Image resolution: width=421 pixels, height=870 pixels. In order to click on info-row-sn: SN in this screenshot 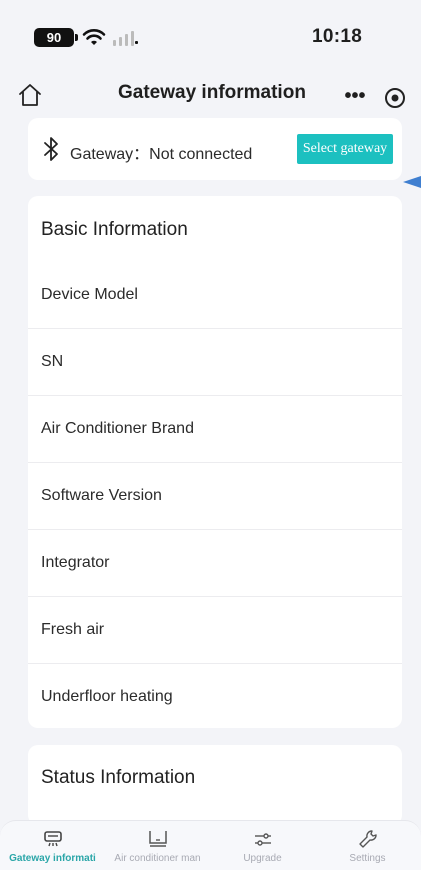, I will do `click(215, 362)`.